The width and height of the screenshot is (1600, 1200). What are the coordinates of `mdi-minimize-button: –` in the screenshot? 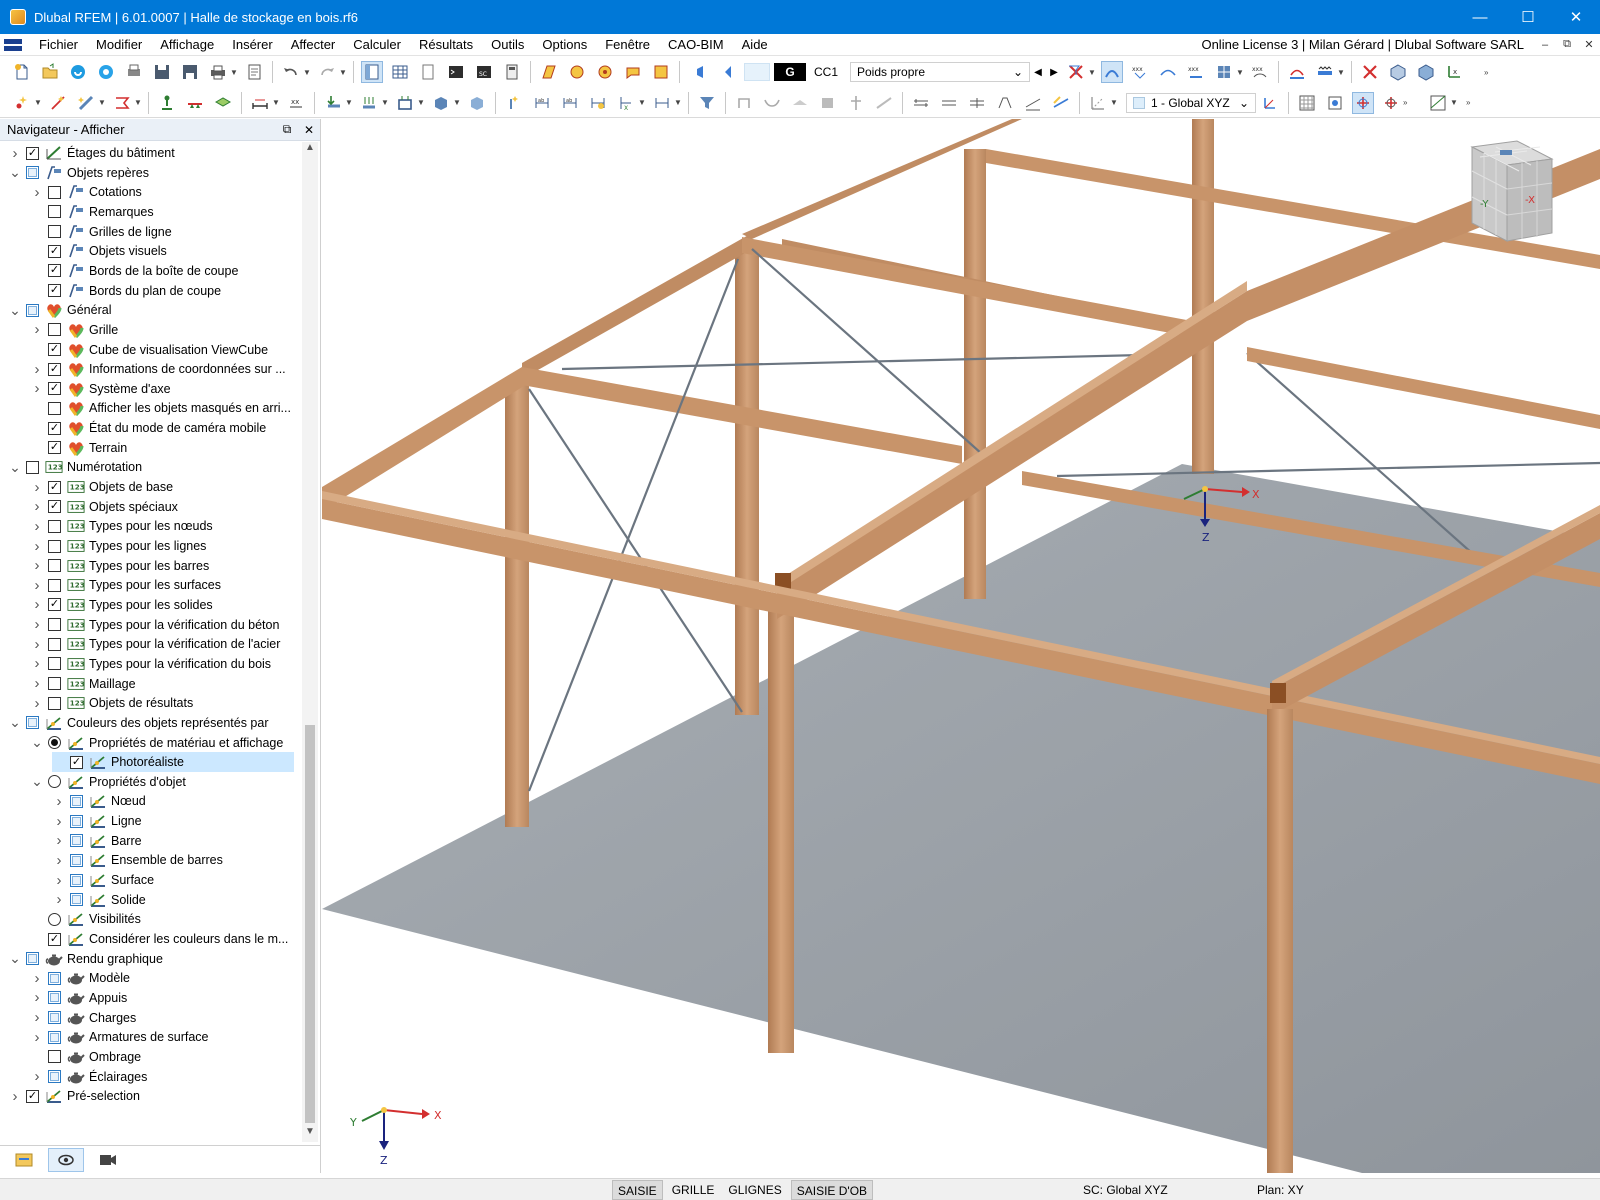 It's located at (1545, 45).